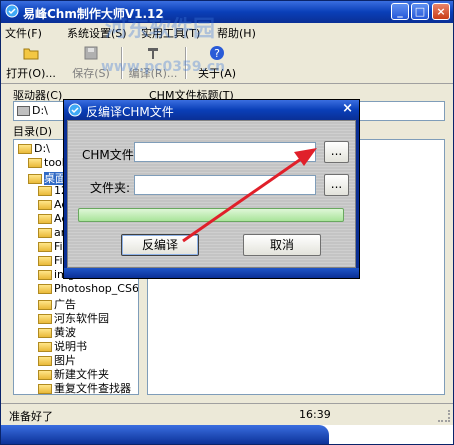  I want to click on arrow-shaft, so click(242, 200).